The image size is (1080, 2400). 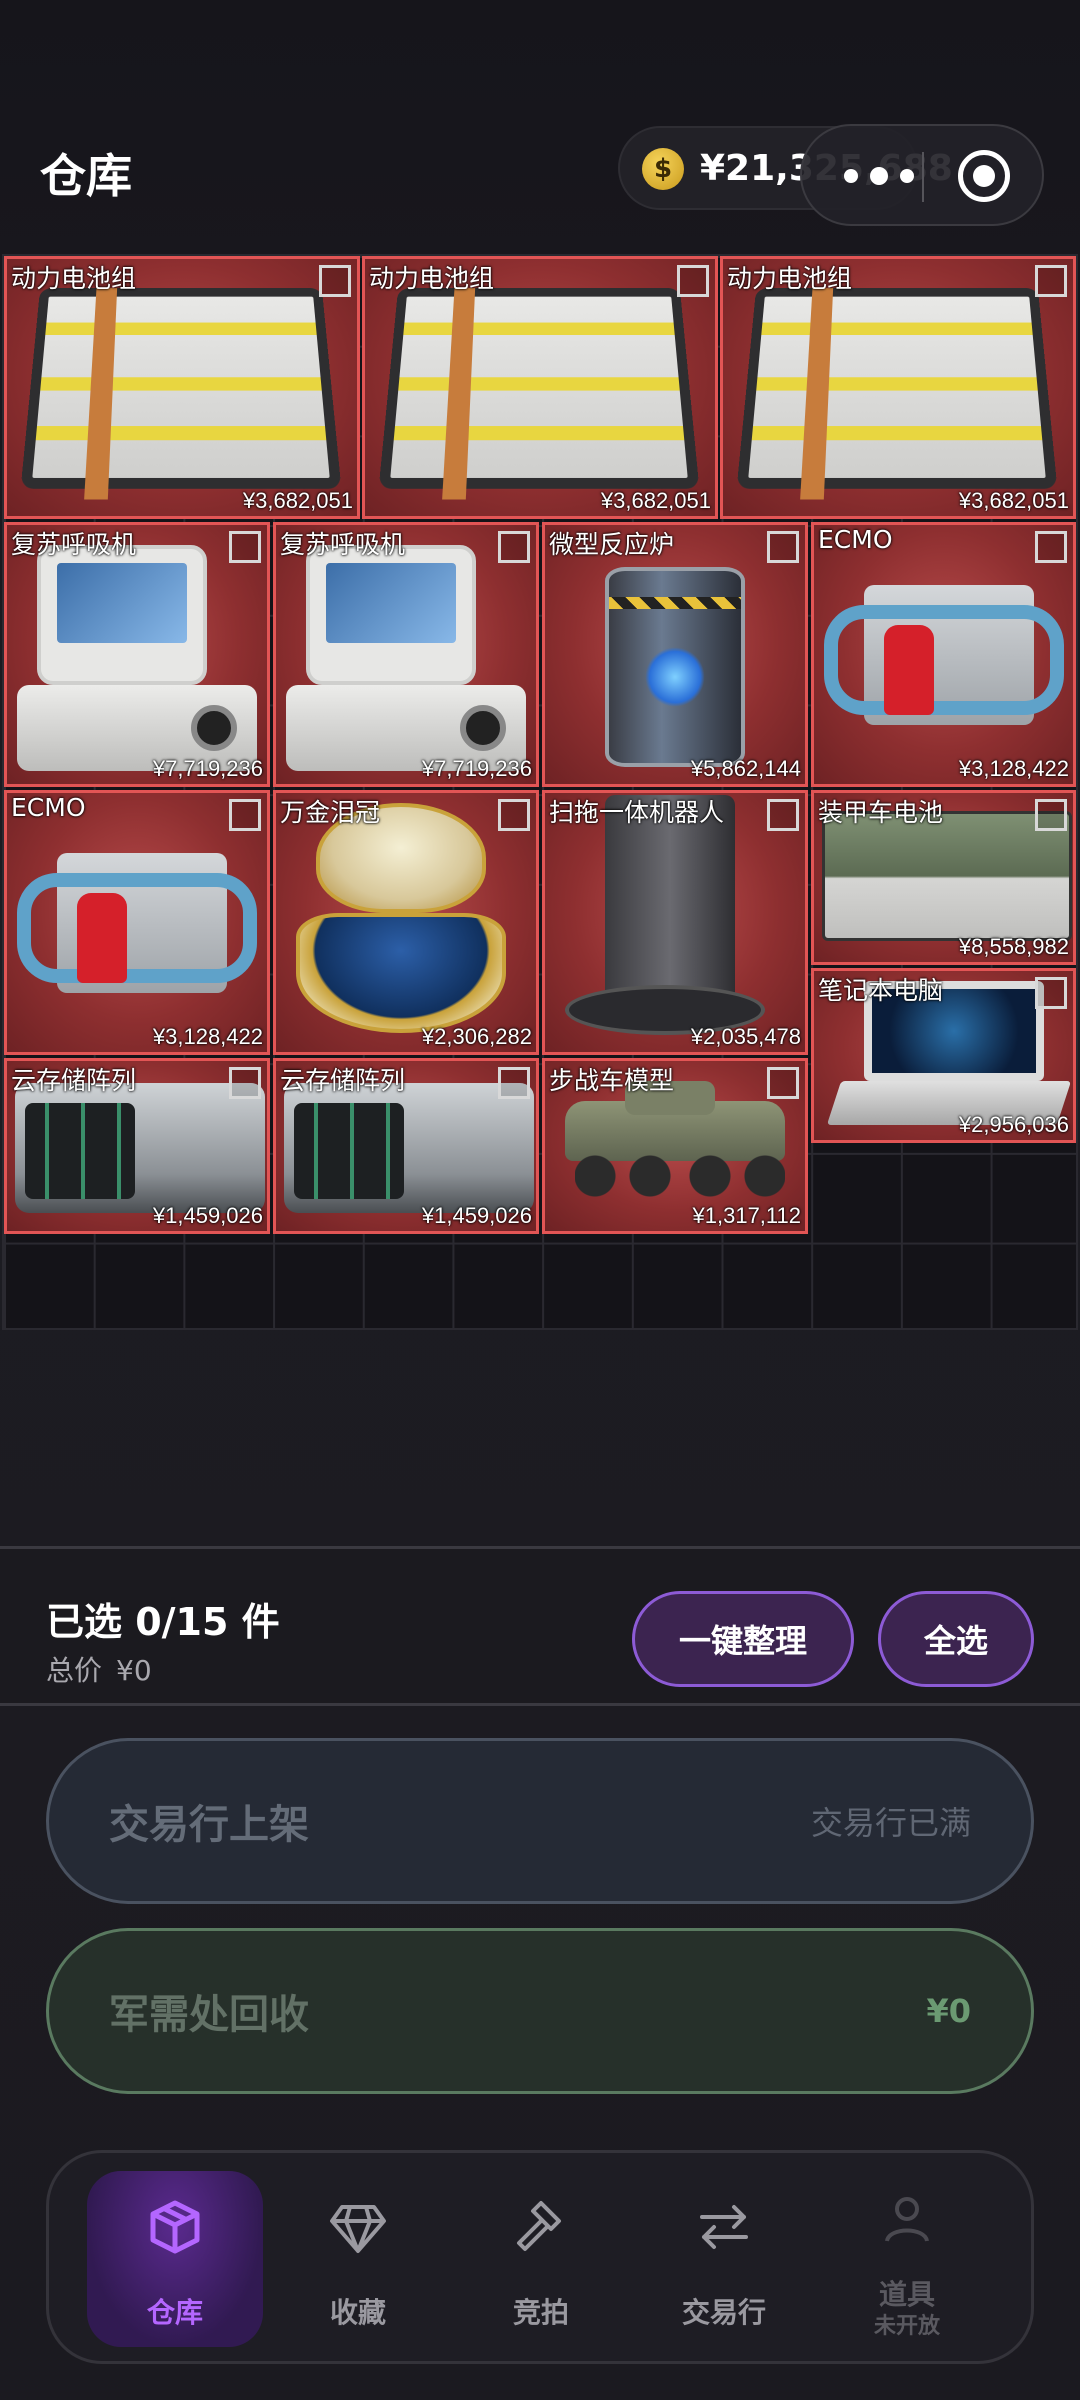 I want to click on item-name: 微型反应炉, so click(x=612, y=544).